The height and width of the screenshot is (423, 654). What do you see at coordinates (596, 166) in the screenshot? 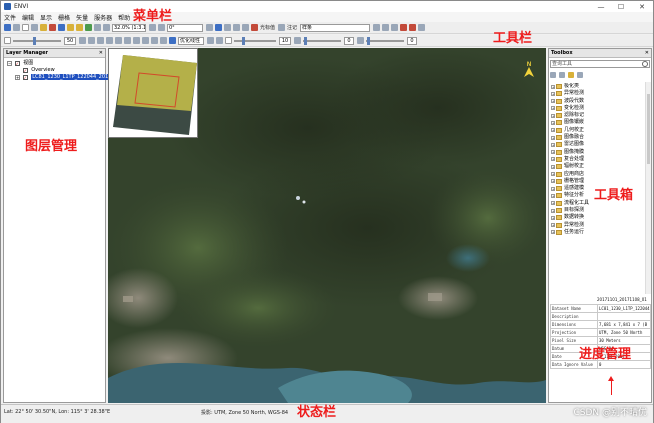
I see `toolbox-item: + 辐射校正` at bounding box center [596, 166].